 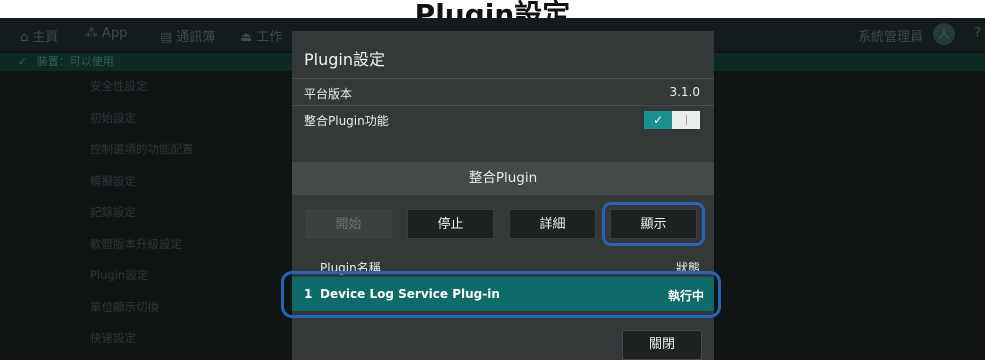 What do you see at coordinates (450, 224) in the screenshot?
I see `stop-button: 停止` at bounding box center [450, 224].